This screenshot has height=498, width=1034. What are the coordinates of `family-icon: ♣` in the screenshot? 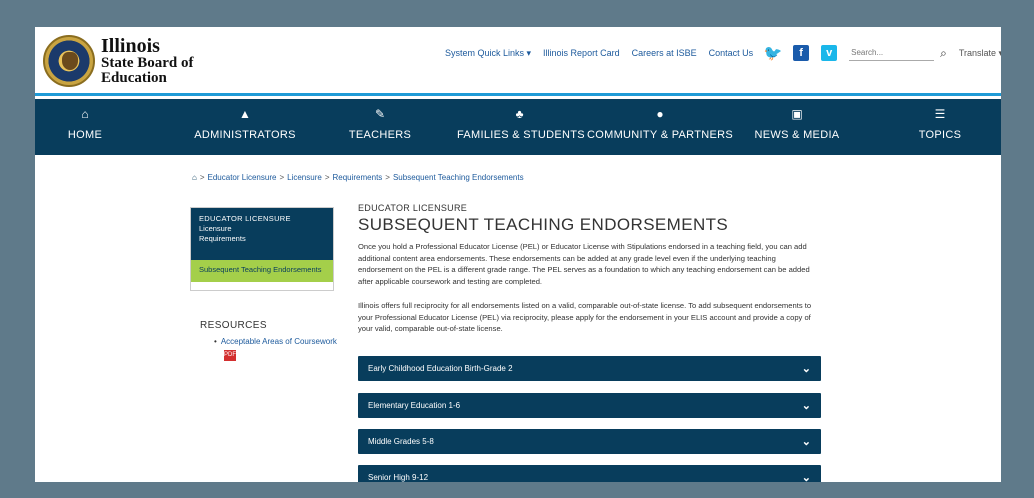 It's located at (519, 114).